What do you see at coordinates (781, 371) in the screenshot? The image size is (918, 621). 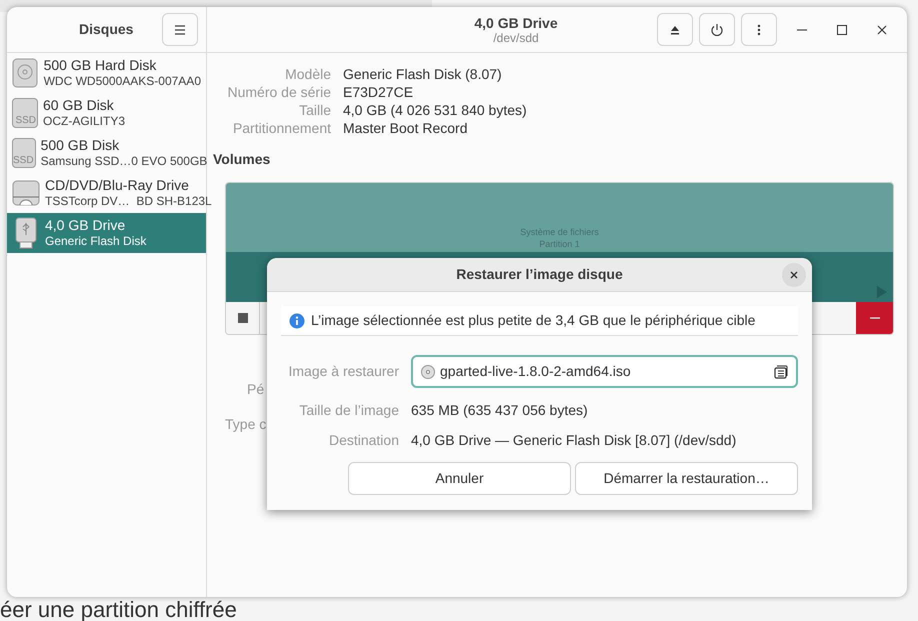 I see `file-browse-icon` at bounding box center [781, 371].